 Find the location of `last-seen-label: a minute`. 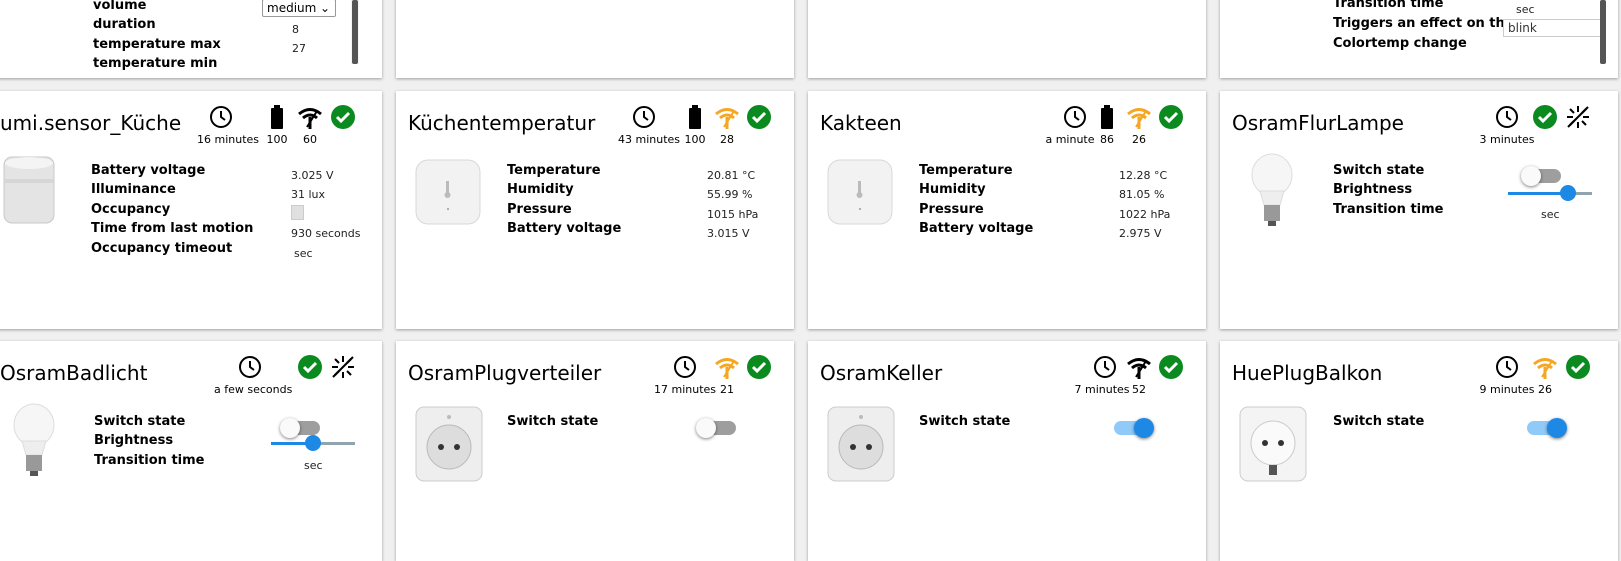

last-seen-label: a minute is located at coordinates (1070, 139).